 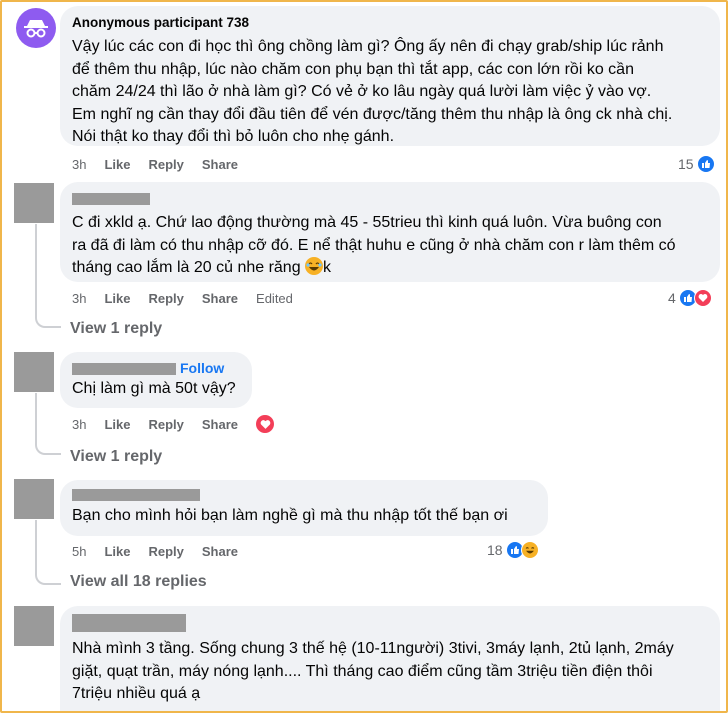 What do you see at coordinates (191, 298) in the screenshot?
I see `comment-actions: 3h Like Reply Share Edited` at bounding box center [191, 298].